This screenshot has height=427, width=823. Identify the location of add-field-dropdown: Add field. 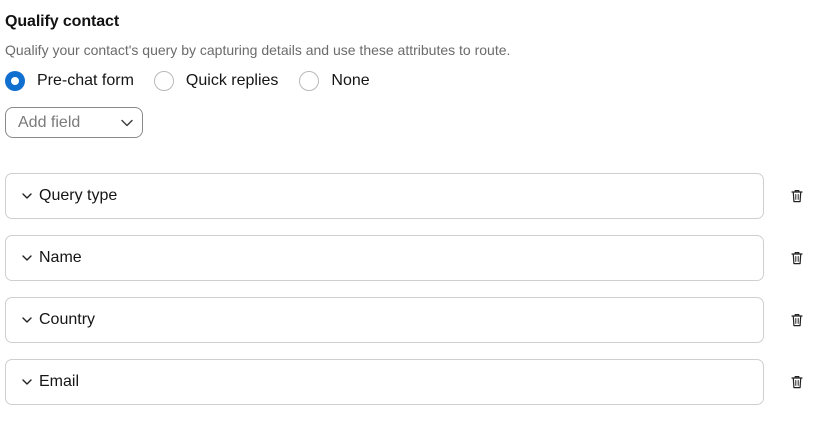
(74, 122).